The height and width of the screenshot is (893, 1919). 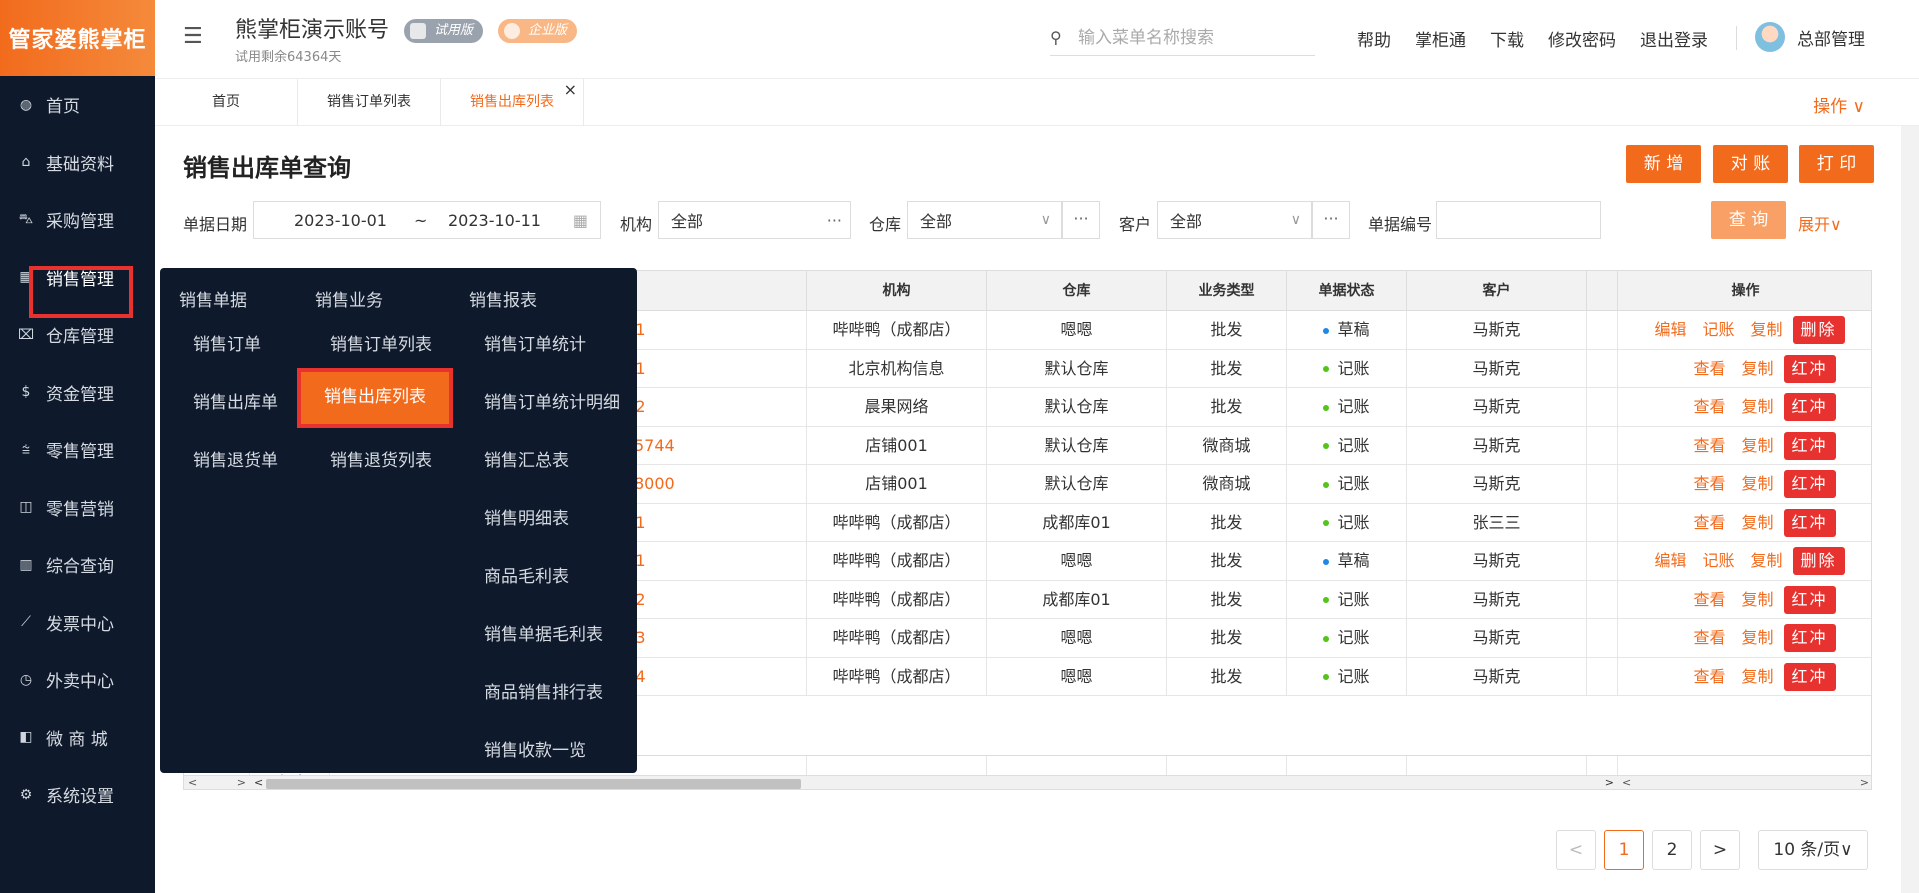 What do you see at coordinates (552, 400) in the screenshot?
I see `menu-item-col3-1: 销售订单统计明细` at bounding box center [552, 400].